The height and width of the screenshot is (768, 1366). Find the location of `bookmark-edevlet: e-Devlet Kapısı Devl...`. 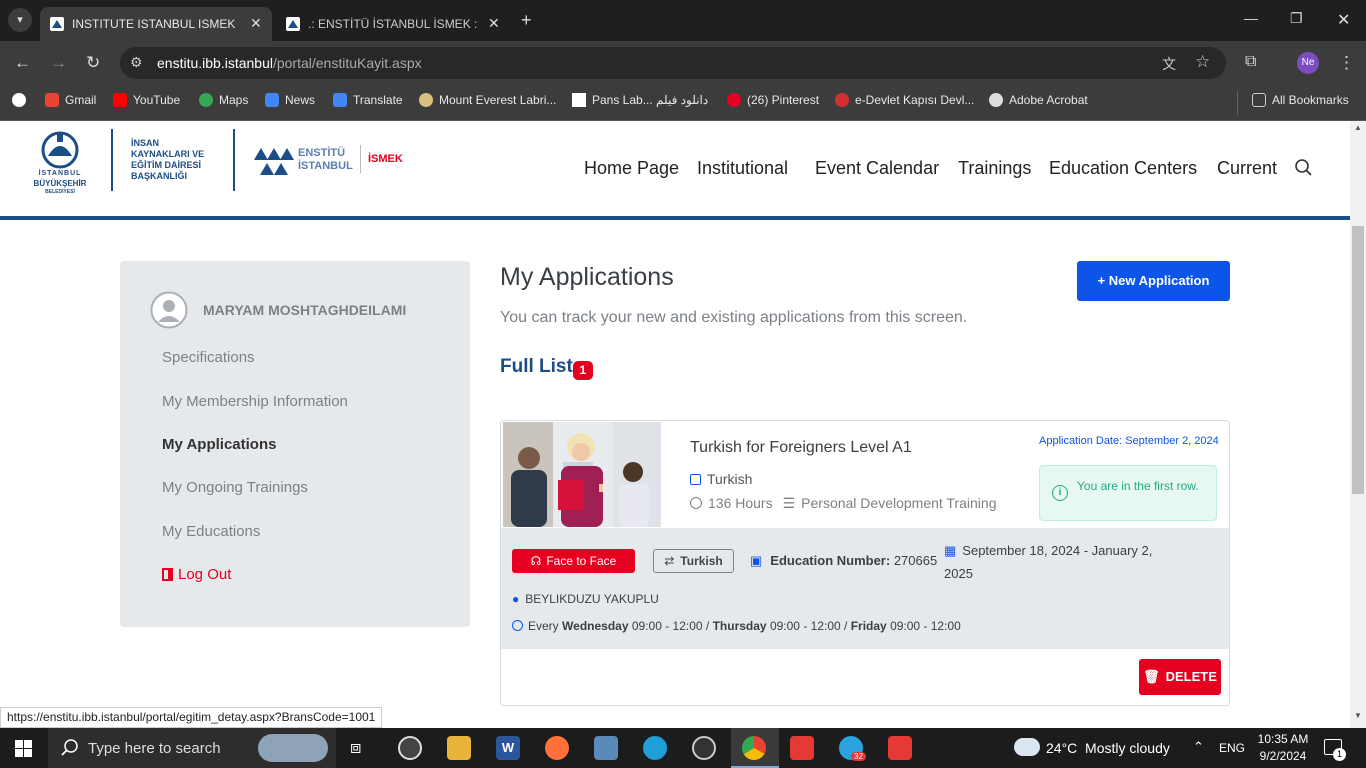

bookmark-edevlet: e-Devlet Kapısı Devl... is located at coordinates (904, 100).